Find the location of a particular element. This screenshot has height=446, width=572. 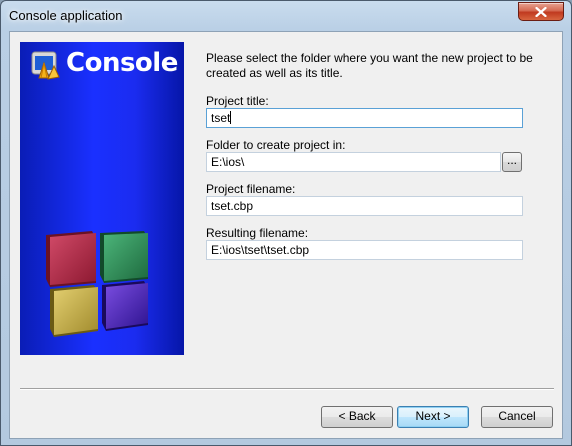

project-filename-value: tset.cbp is located at coordinates (232, 206).